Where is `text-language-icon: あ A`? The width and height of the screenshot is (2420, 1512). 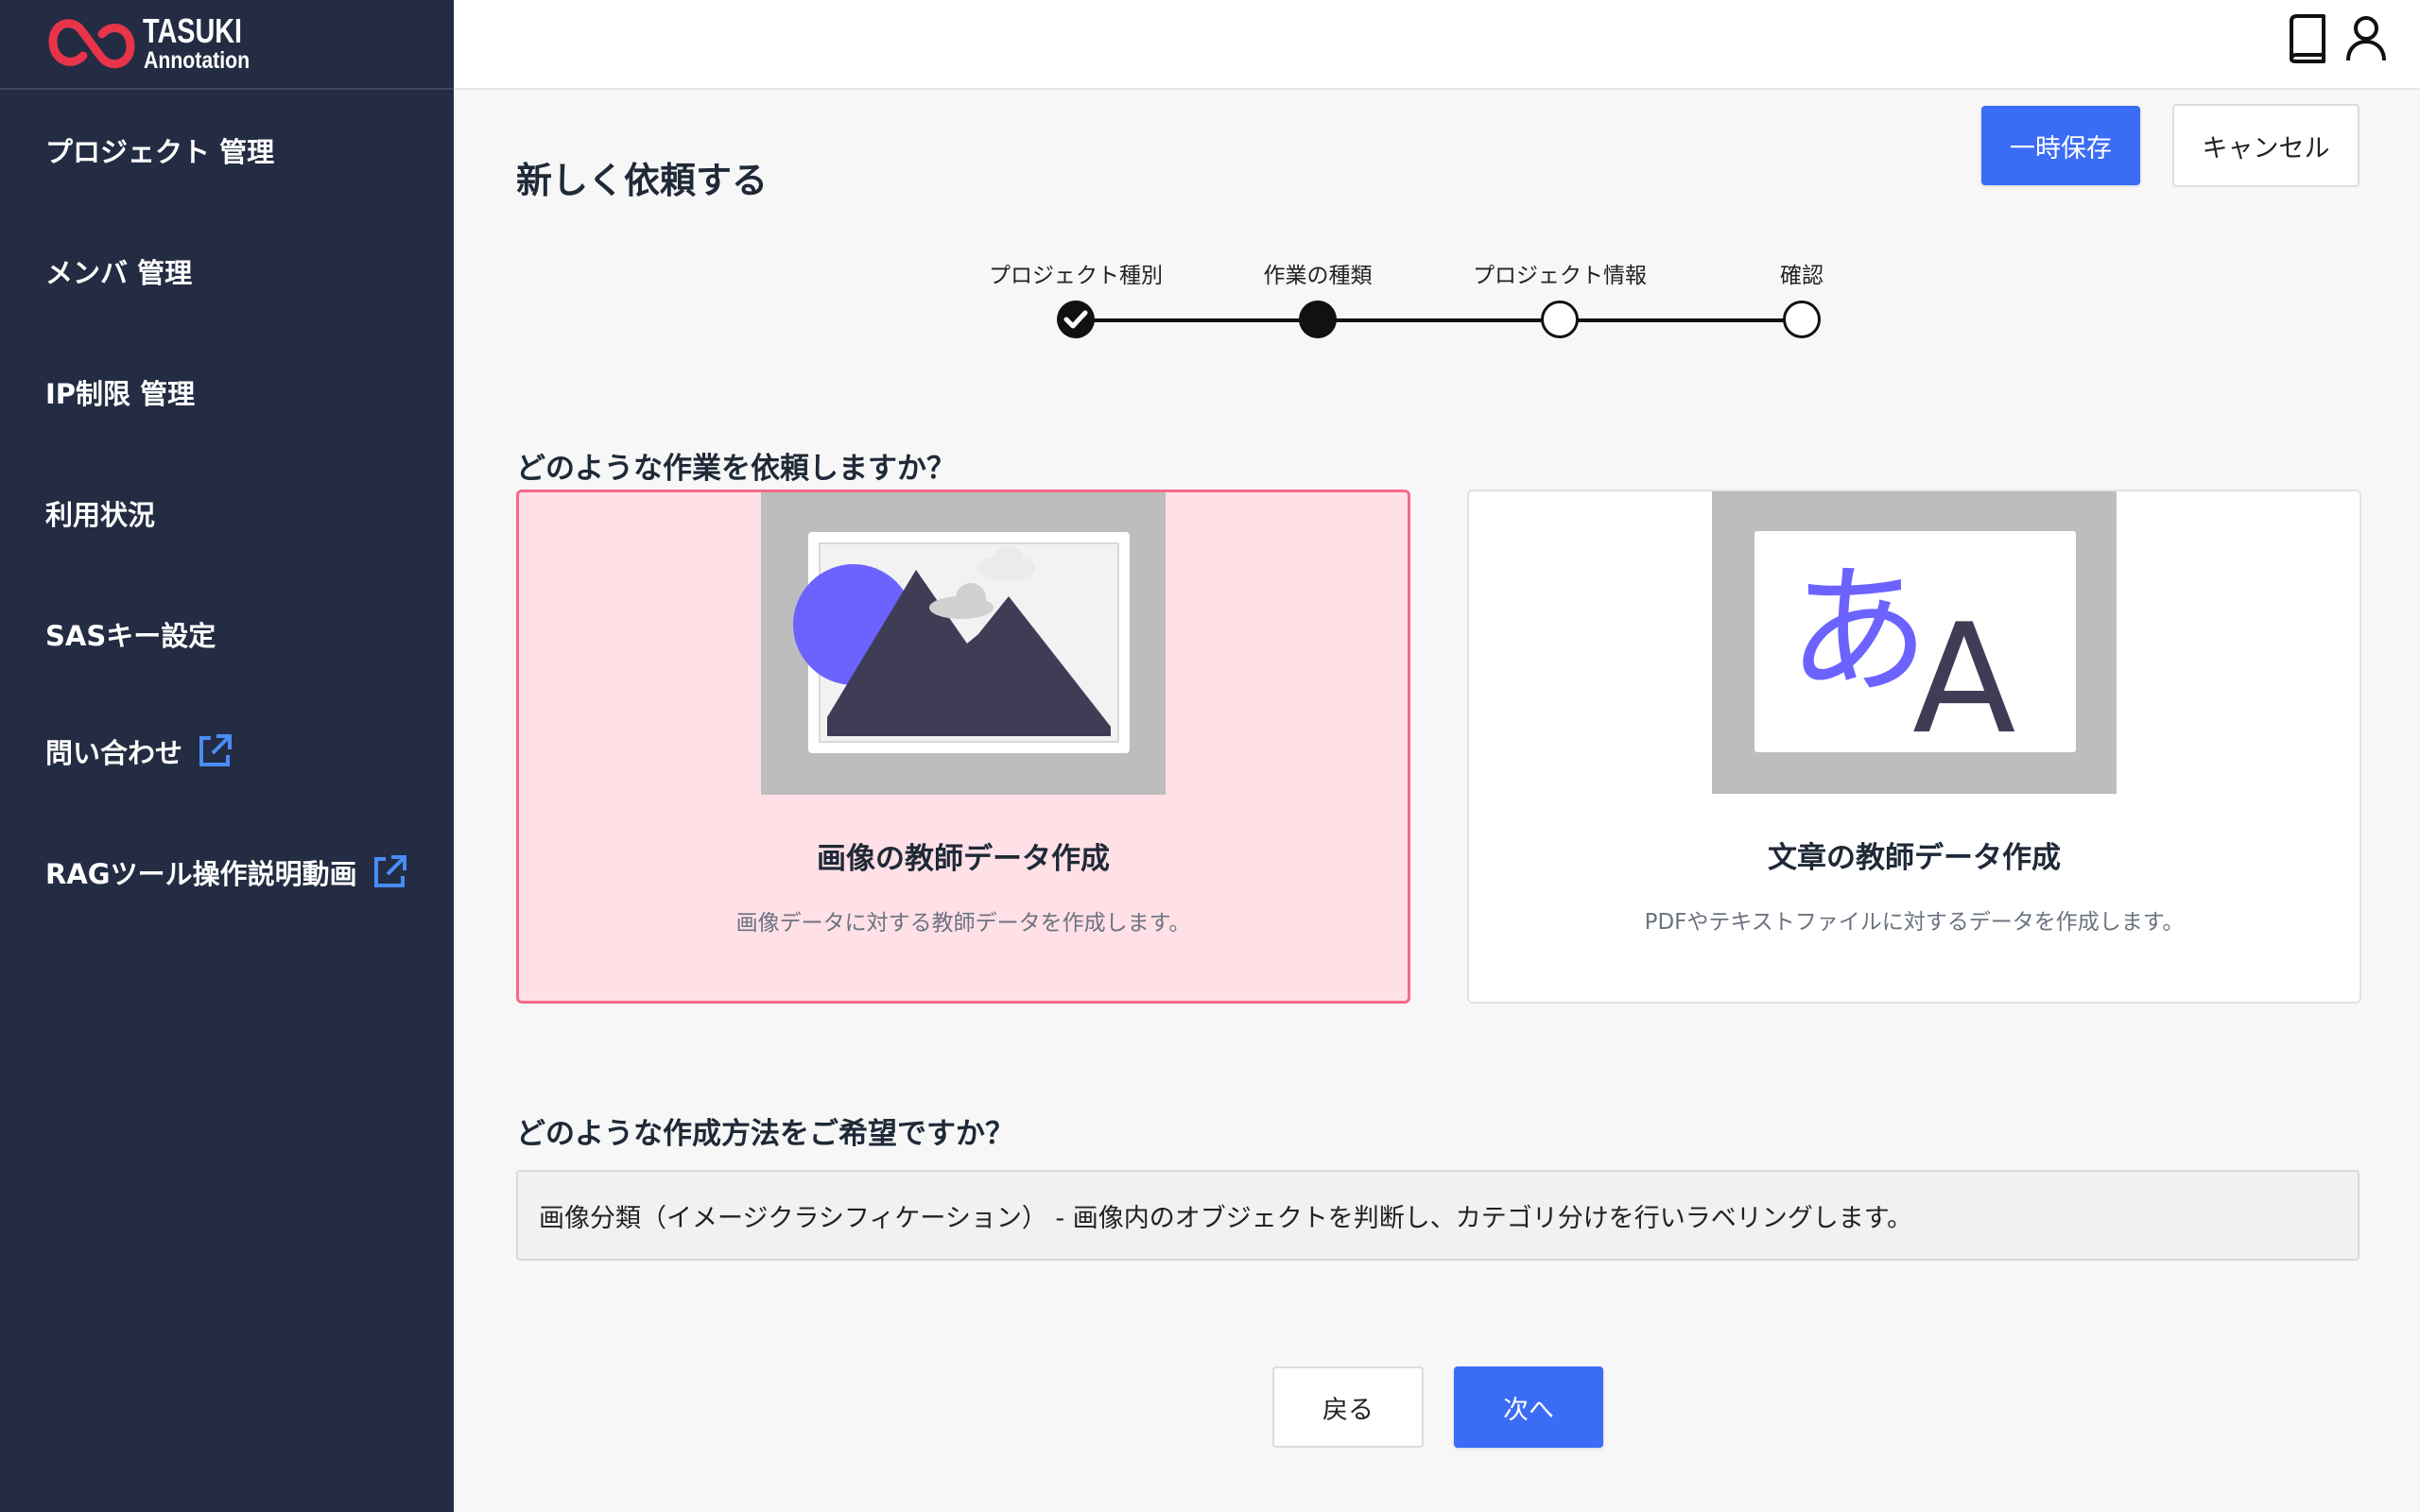
text-language-icon: あ A is located at coordinates (1914, 642).